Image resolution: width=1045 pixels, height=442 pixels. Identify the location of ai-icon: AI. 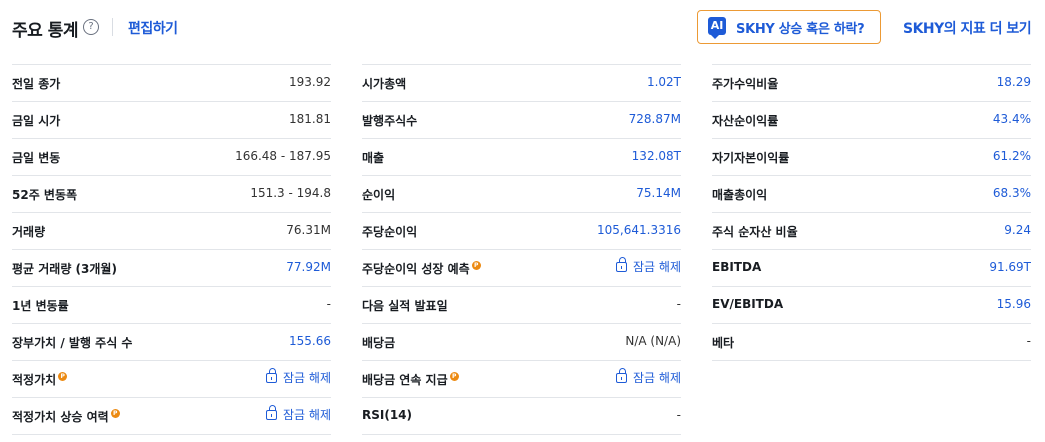
(717, 28).